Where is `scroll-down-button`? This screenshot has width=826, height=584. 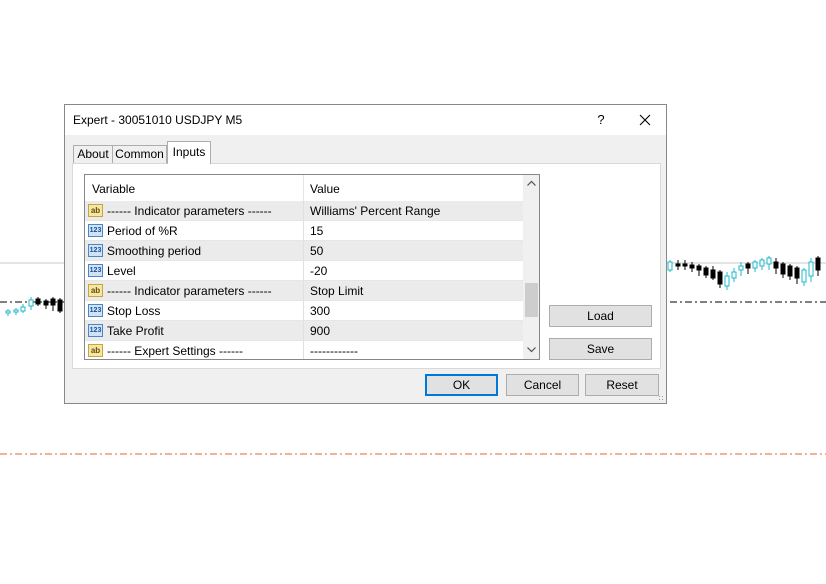 scroll-down-button is located at coordinates (531, 350).